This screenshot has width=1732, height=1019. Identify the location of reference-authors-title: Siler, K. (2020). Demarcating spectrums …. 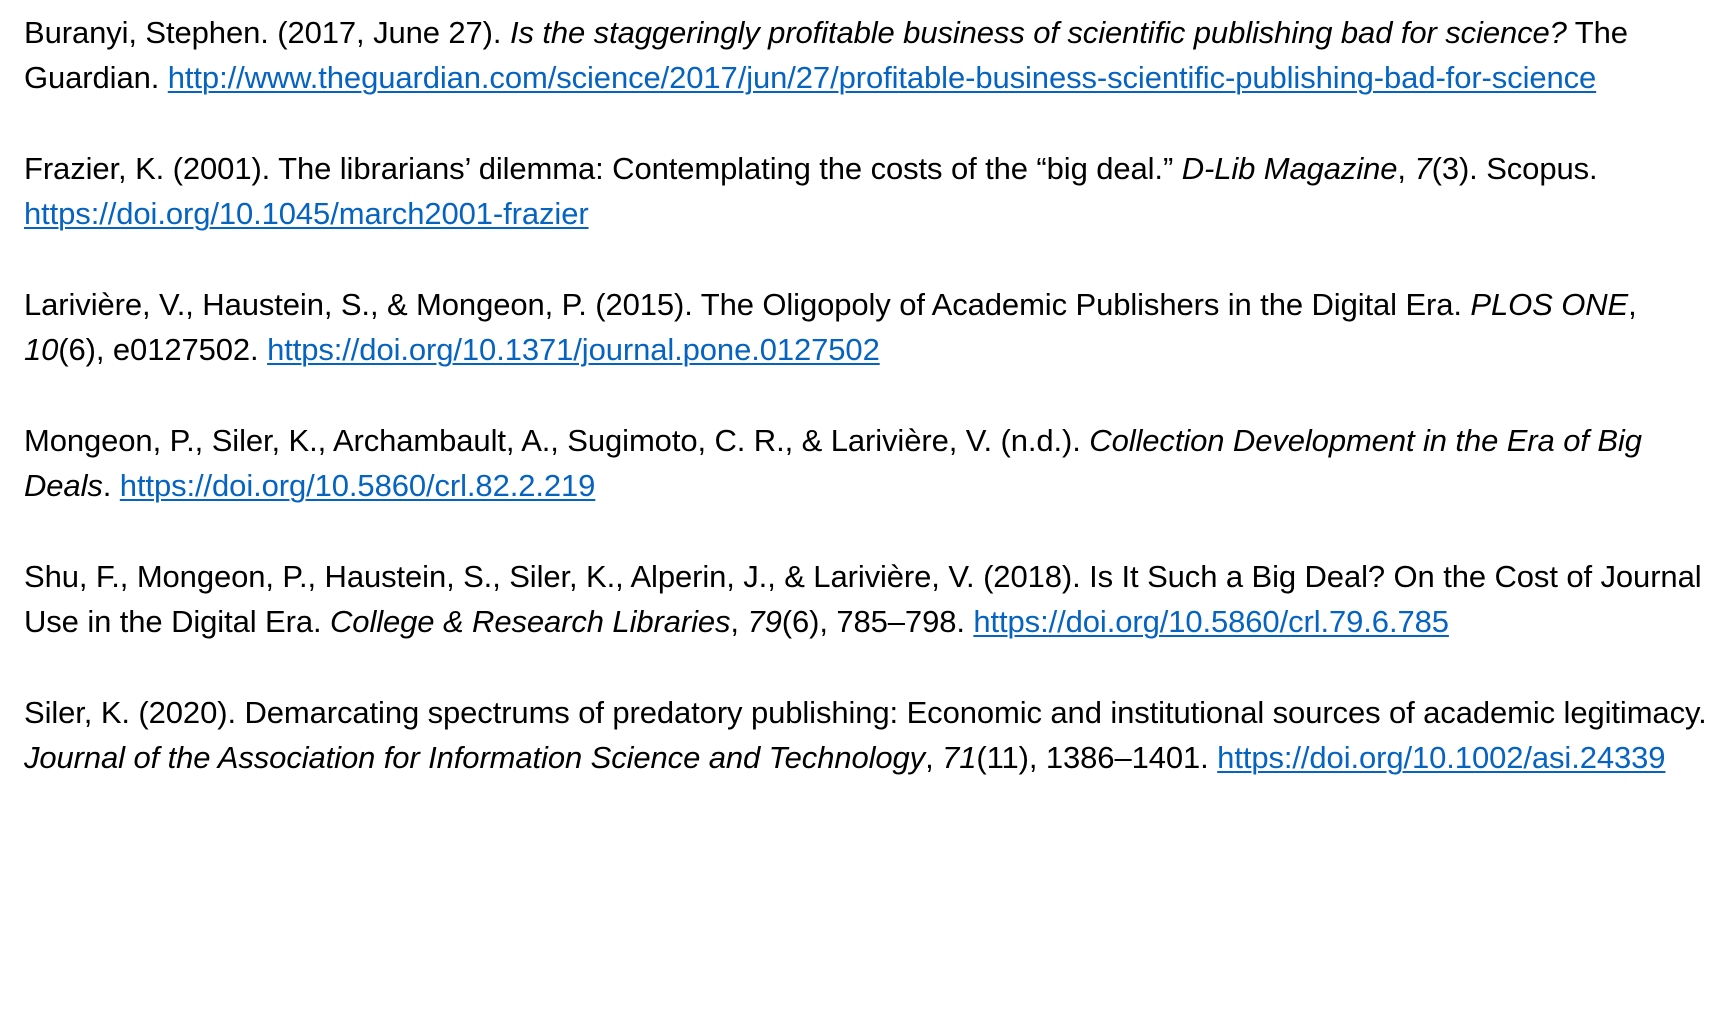
(865, 712).